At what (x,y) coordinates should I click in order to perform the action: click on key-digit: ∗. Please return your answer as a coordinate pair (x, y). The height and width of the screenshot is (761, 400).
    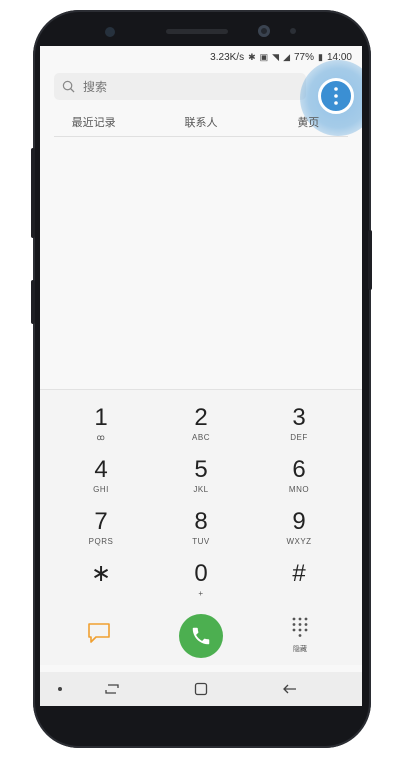
    Looking at the image, I should click on (101, 573).